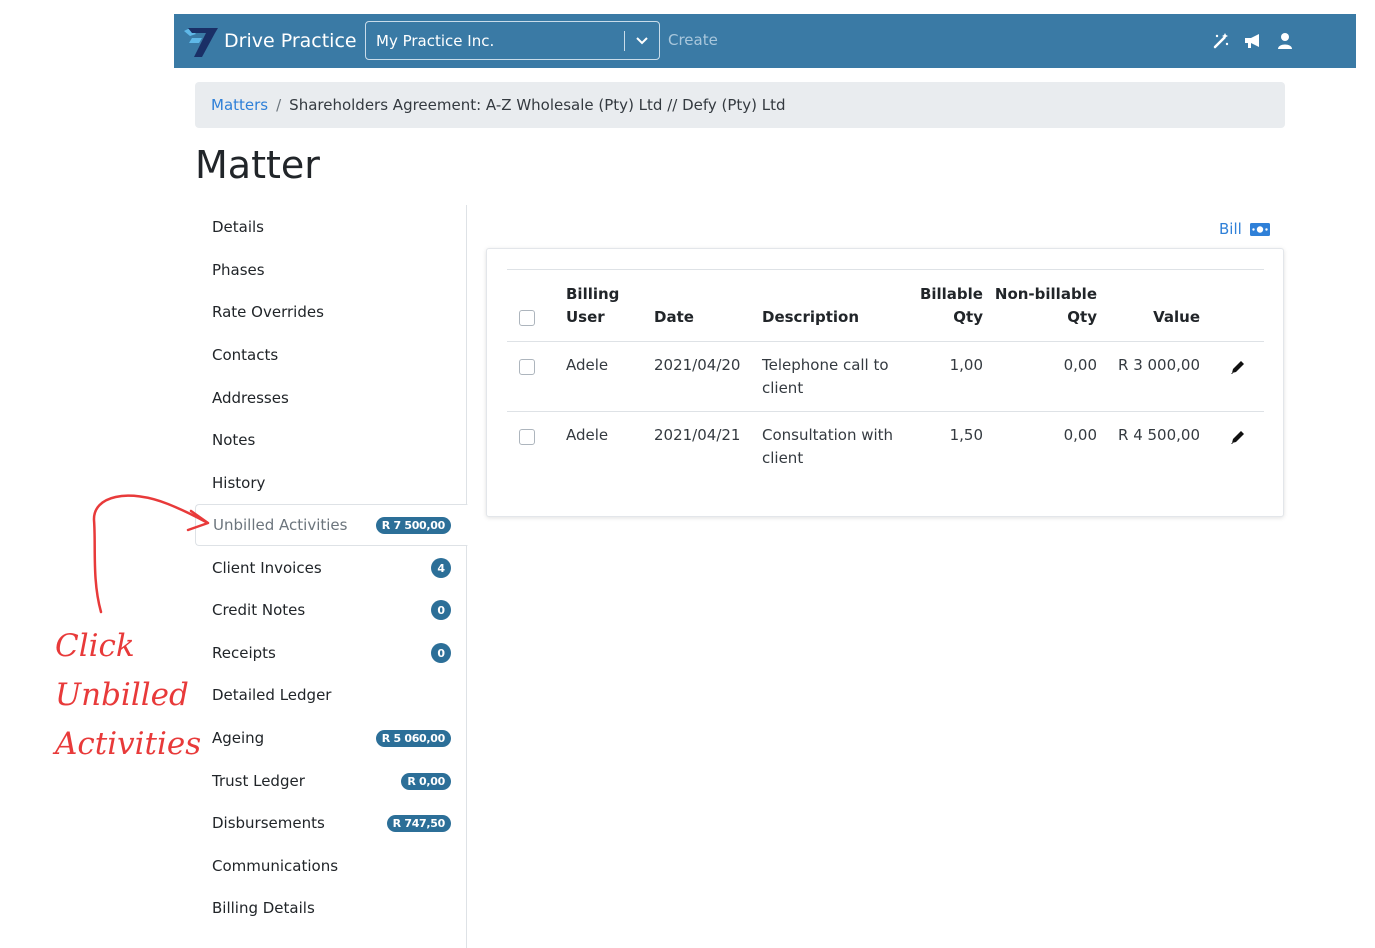 The height and width of the screenshot is (948, 1375). What do you see at coordinates (693, 40) in the screenshot?
I see `create-menu: Create` at bounding box center [693, 40].